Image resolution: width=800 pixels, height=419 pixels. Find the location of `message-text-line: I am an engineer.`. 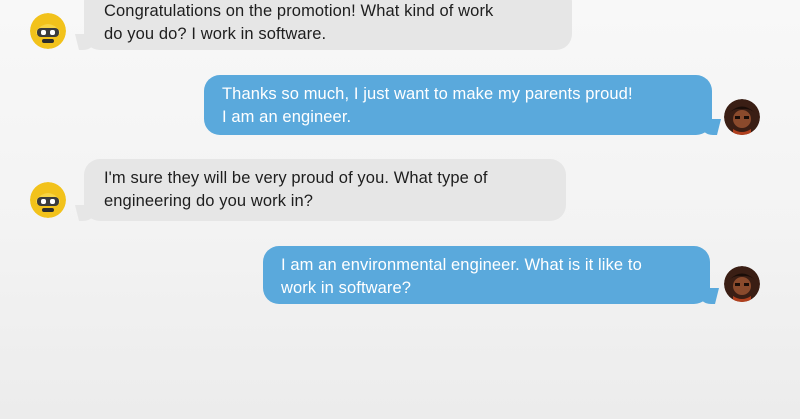

message-text-line: I am an engineer. is located at coordinates (287, 117).